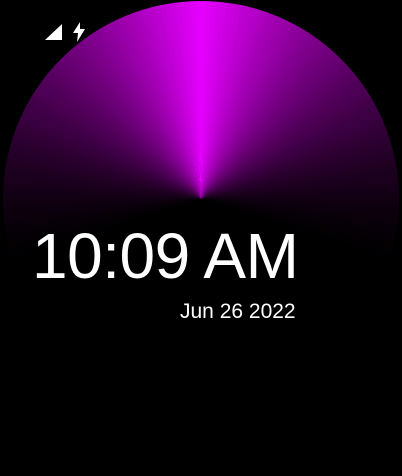  Describe the element at coordinates (165, 256) in the screenshot. I see `time-display: 10:09 AM` at that location.